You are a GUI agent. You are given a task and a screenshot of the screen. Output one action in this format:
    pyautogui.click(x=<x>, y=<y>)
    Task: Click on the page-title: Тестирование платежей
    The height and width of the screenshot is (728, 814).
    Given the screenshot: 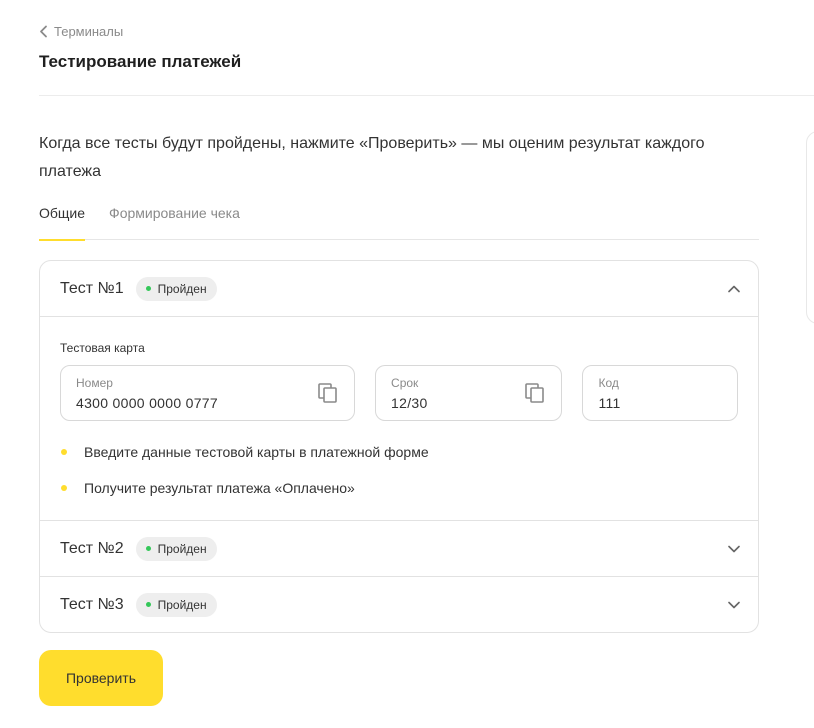 What is the action you would take?
    pyautogui.click(x=140, y=61)
    